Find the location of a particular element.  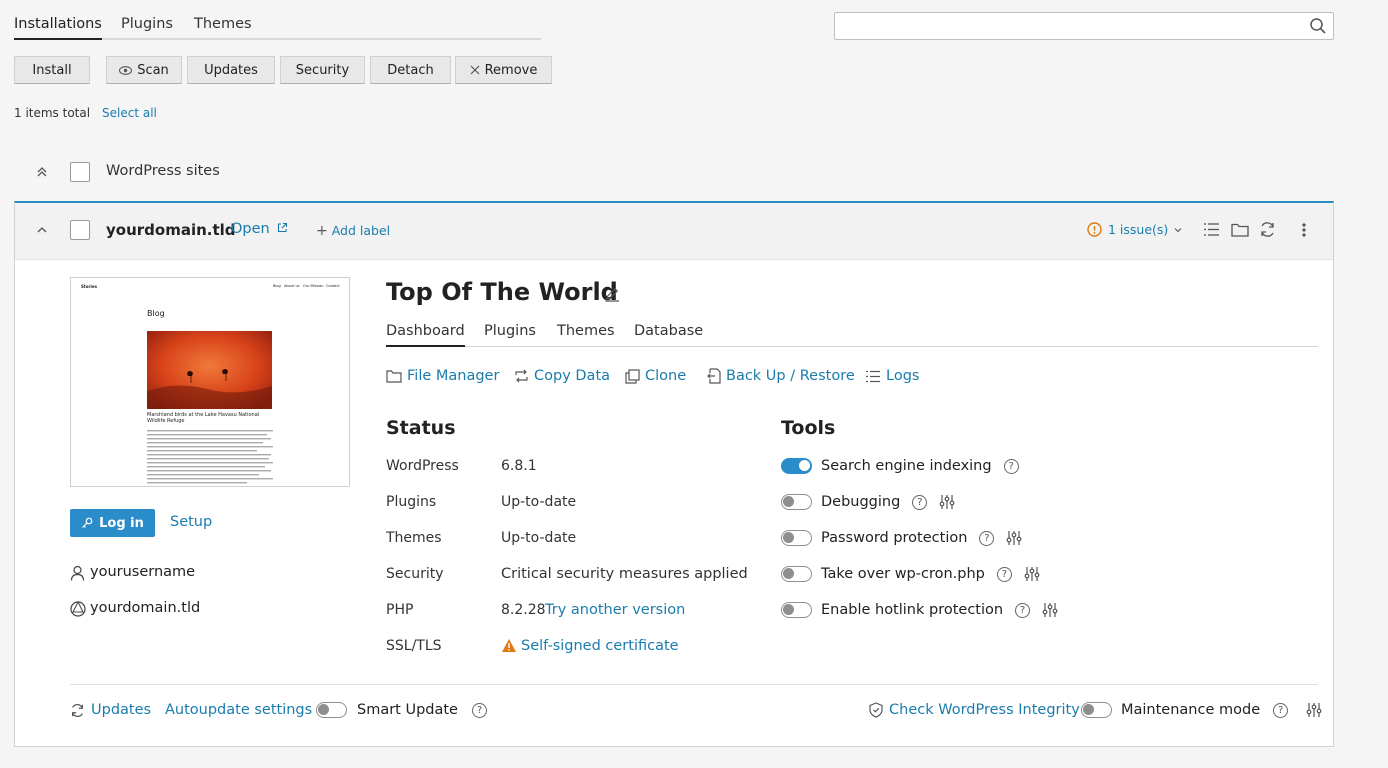

search-input is located at coordinates (1084, 26).